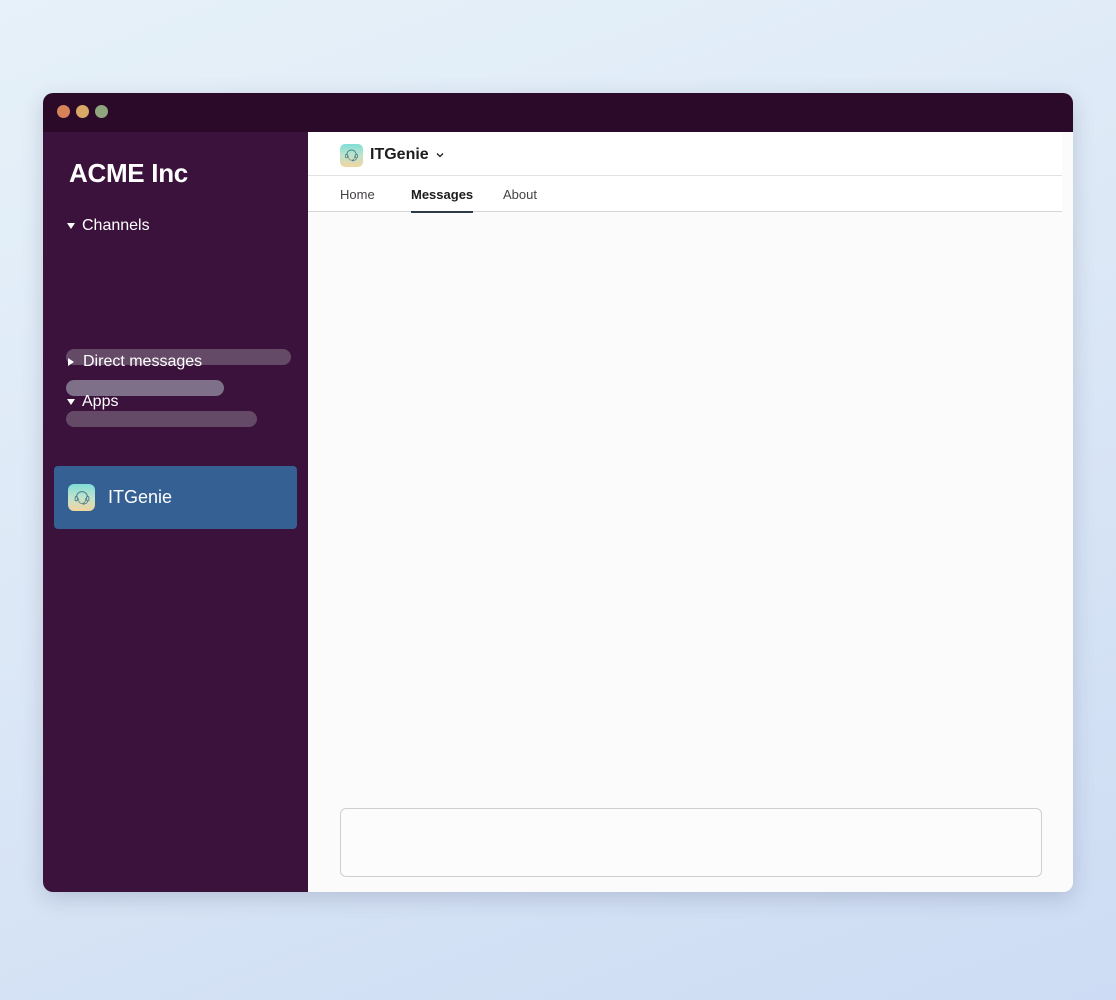 The image size is (1116, 1000). Describe the element at coordinates (140, 497) in the screenshot. I see `sidebar-item-label: ITGenie` at that location.